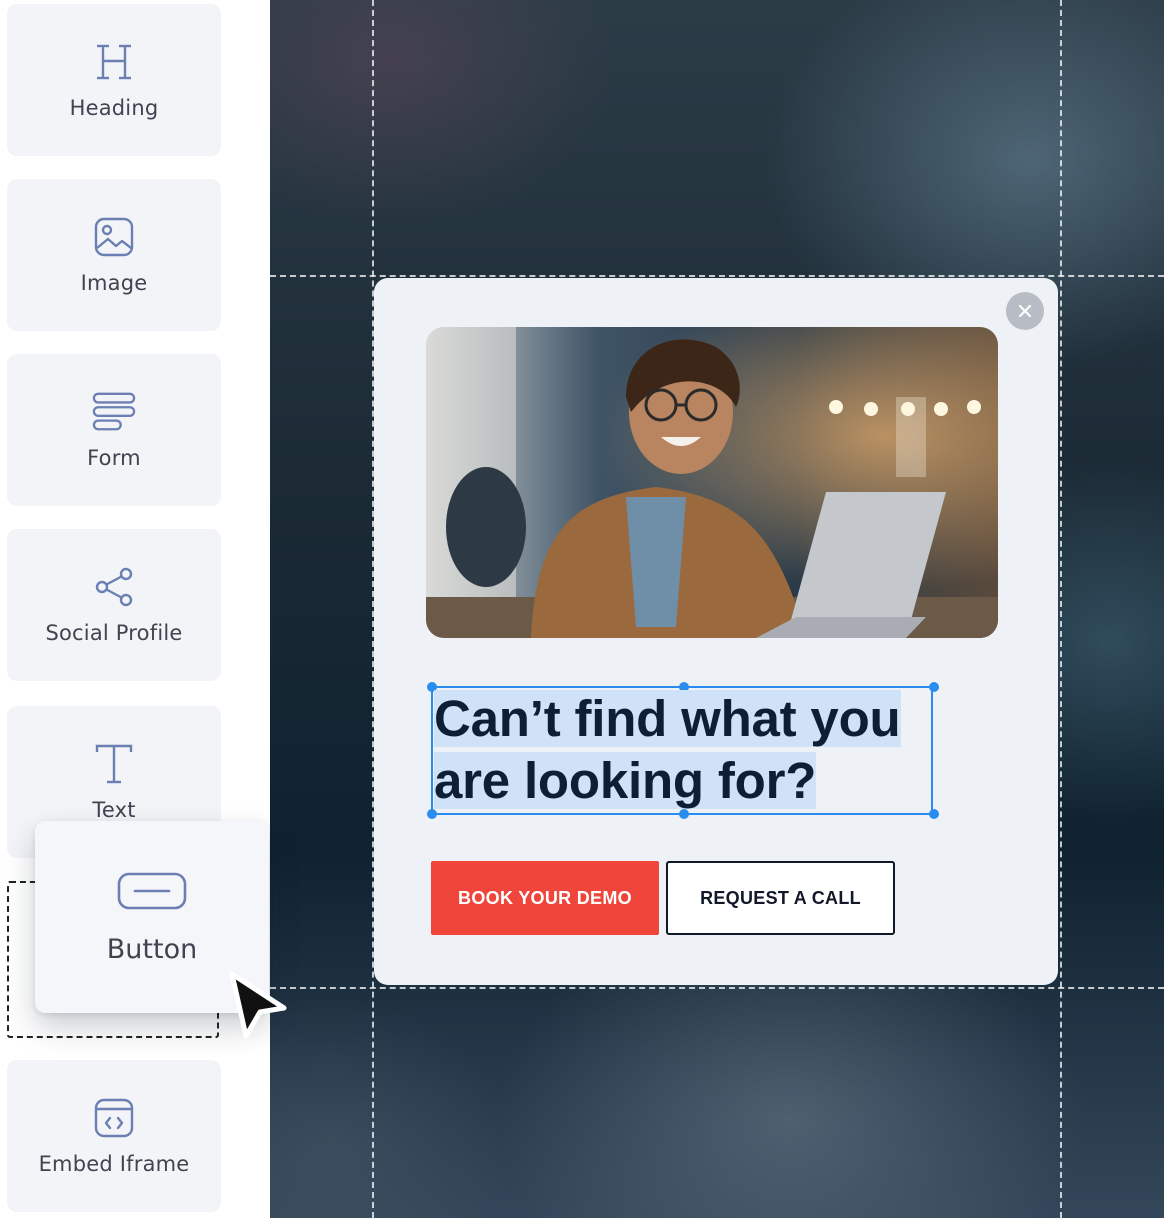 This screenshot has height=1218, width=1164. What do you see at coordinates (114, 412) in the screenshot?
I see `form-icon` at bounding box center [114, 412].